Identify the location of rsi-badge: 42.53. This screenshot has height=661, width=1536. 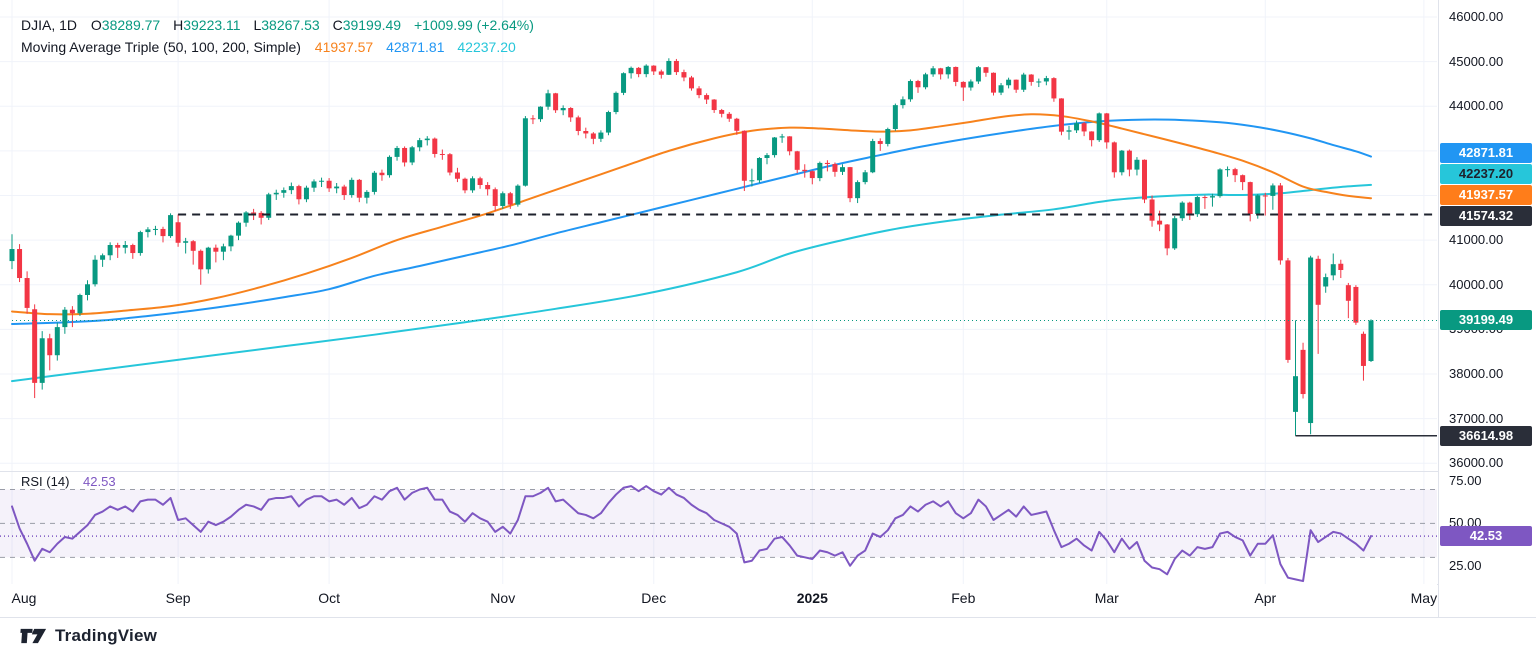
(1486, 536).